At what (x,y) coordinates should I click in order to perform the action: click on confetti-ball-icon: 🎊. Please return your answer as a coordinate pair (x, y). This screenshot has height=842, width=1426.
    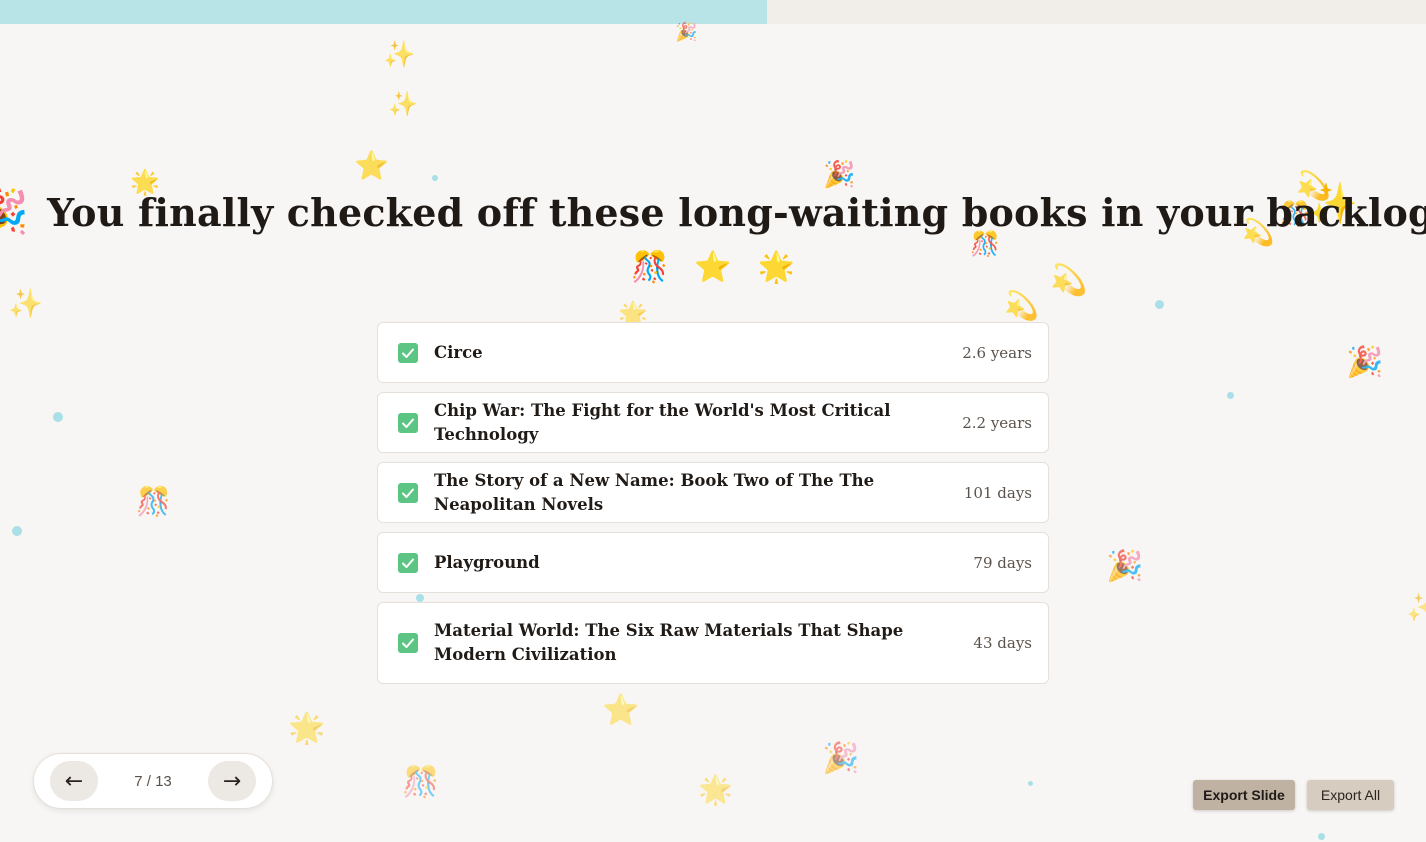
    Looking at the image, I should click on (649, 267).